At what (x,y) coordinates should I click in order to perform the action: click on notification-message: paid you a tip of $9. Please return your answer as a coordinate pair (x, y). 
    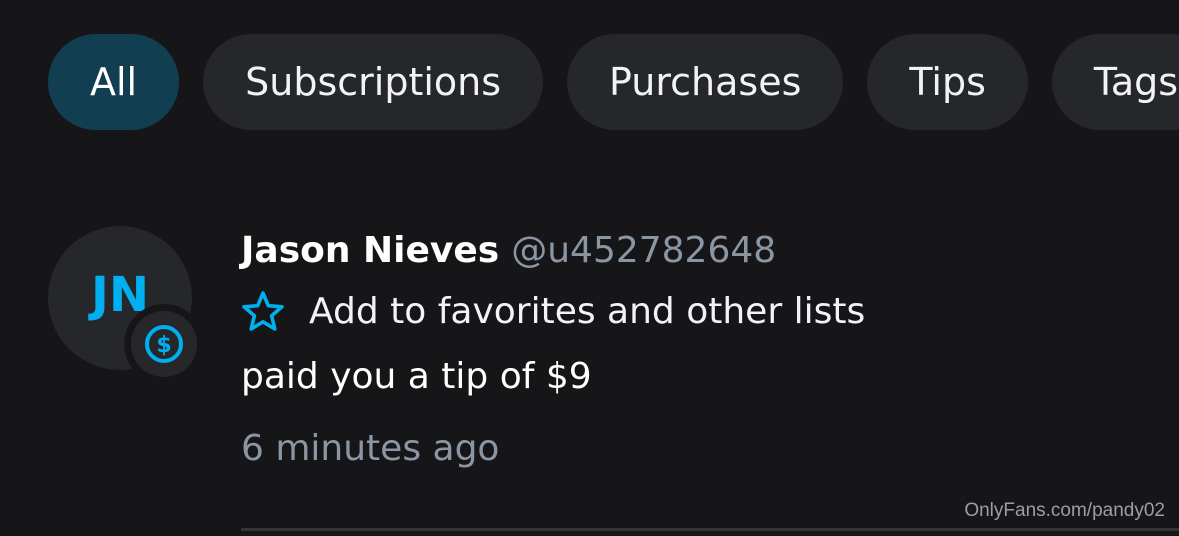
    Looking at the image, I should click on (416, 376).